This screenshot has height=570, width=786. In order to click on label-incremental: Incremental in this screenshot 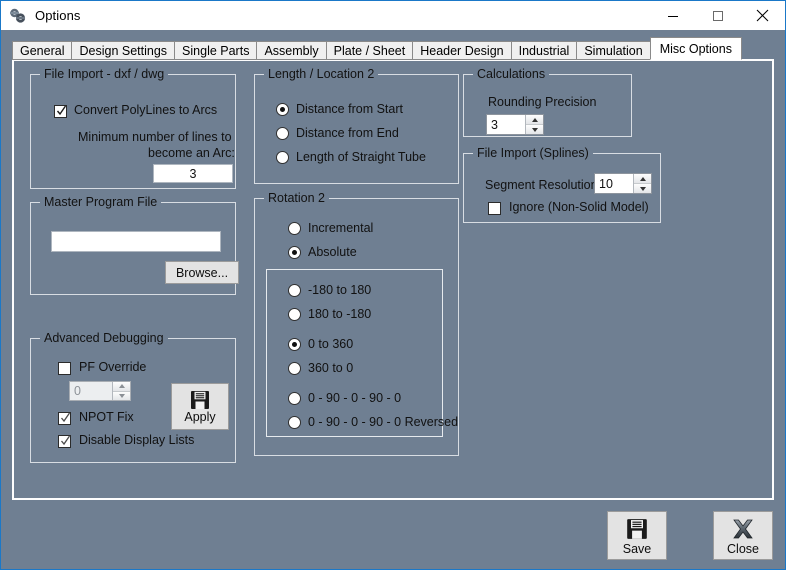, I will do `click(341, 228)`.